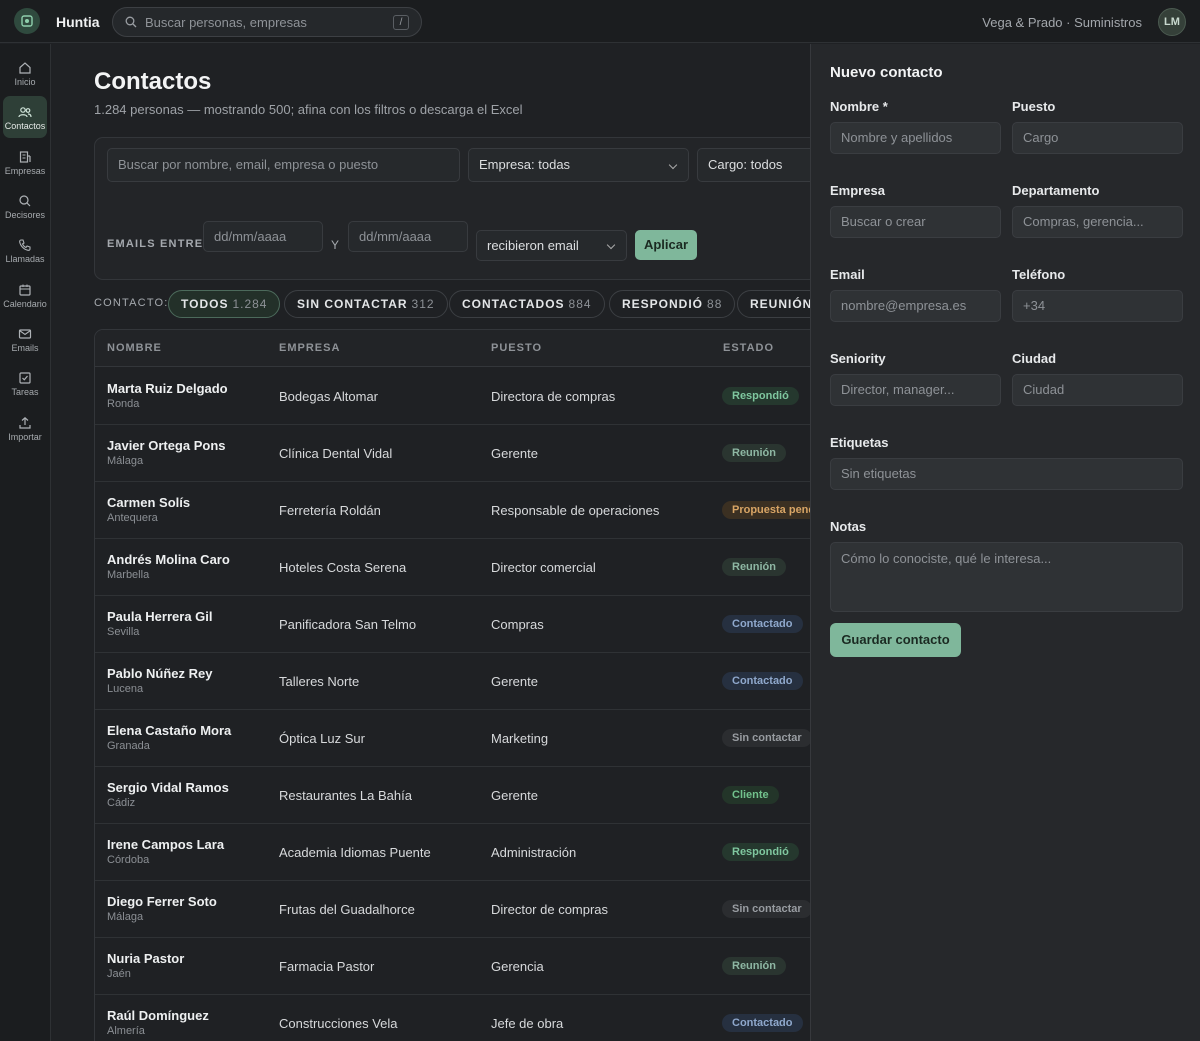  What do you see at coordinates (858, 358) in the screenshot?
I see `field-label-seniority: Seniority` at bounding box center [858, 358].